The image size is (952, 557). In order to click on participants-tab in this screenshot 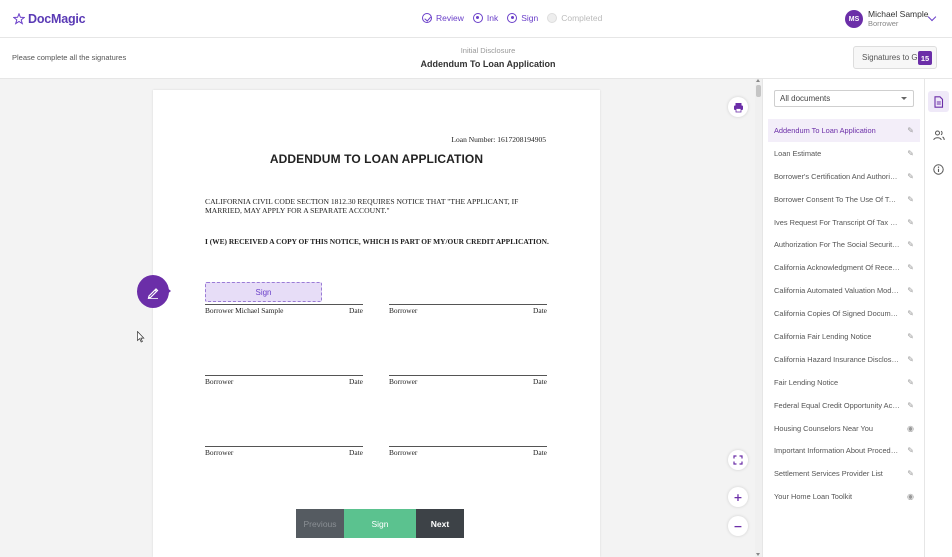, I will do `click(938, 135)`.